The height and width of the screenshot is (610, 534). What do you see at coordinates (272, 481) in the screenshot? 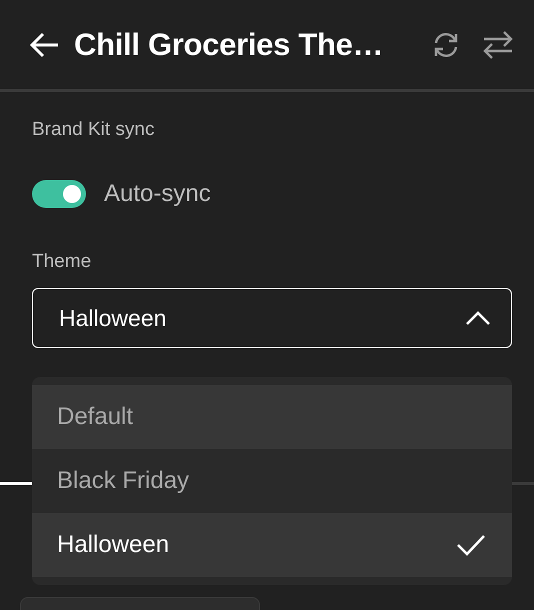
I see `menu-option: Black Friday` at bounding box center [272, 481].